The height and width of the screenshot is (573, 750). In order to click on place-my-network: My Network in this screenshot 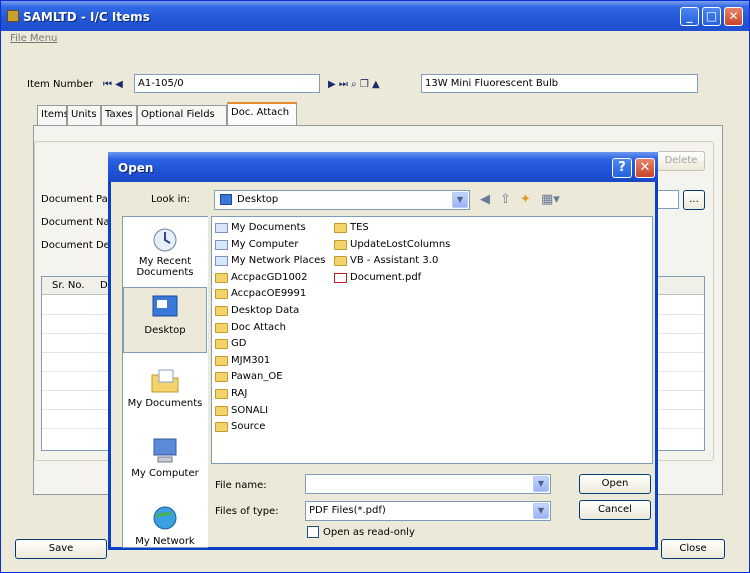, I will do `click(165, 525)`.